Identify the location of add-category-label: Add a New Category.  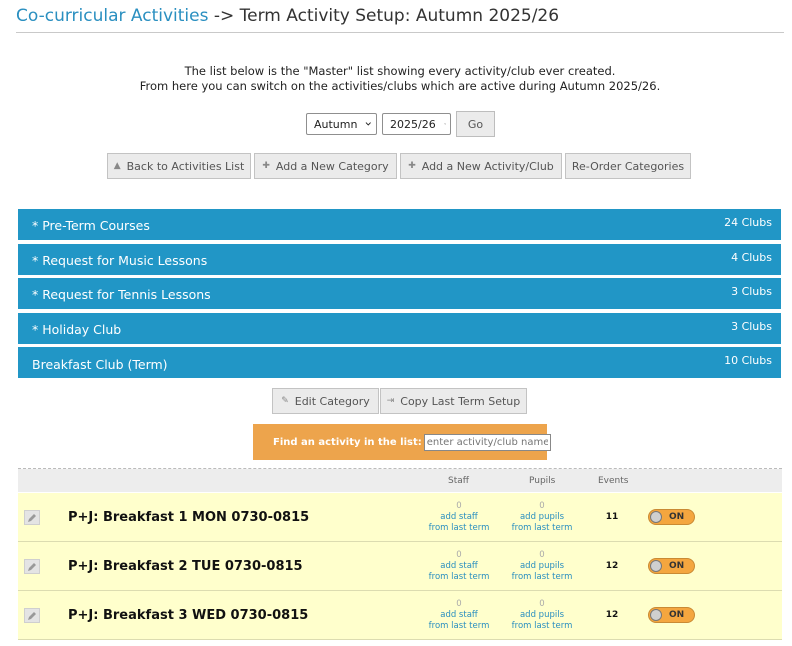
(332, 166).